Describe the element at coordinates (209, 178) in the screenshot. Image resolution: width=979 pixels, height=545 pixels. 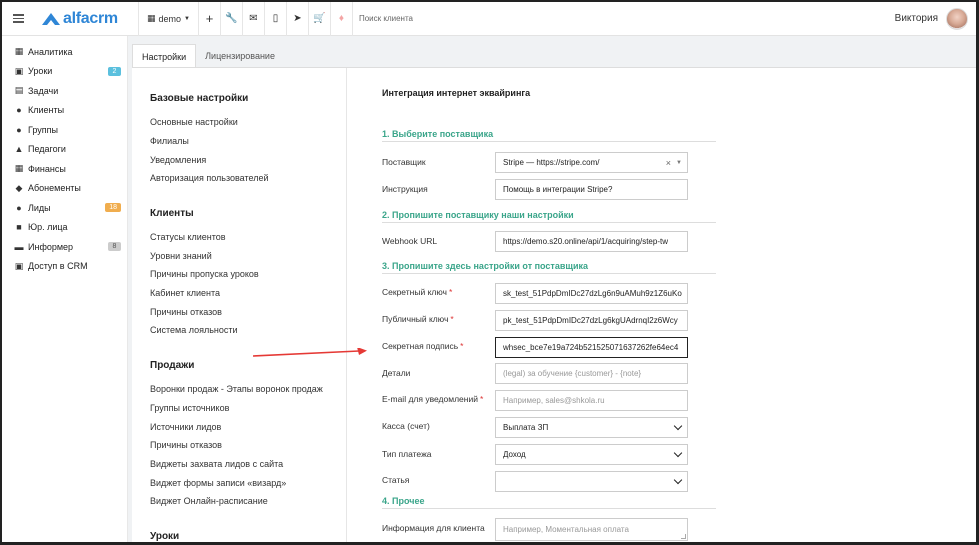
I see `menu-link-user-auth: Авторизация пользователей` at that location.